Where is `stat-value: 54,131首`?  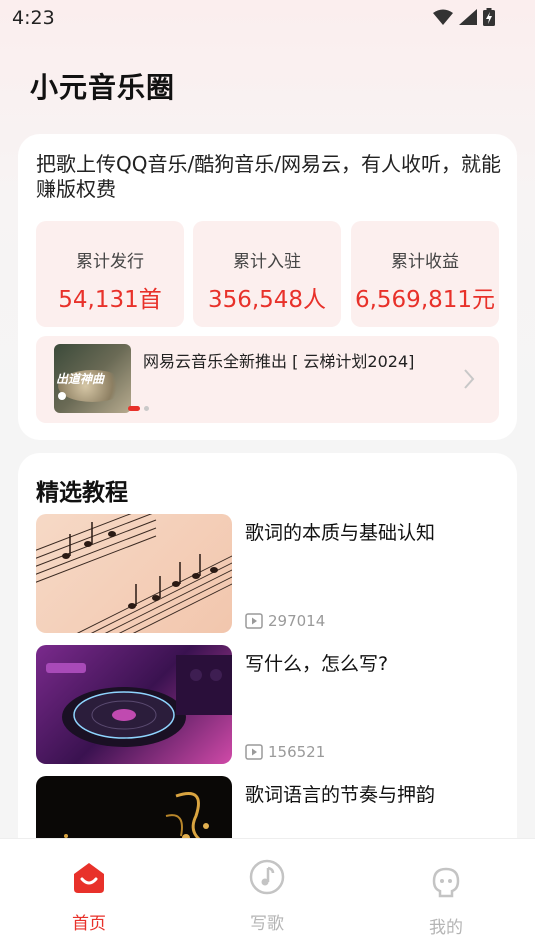 stat-value: 54,131首 is located at coordinates (110, 300).